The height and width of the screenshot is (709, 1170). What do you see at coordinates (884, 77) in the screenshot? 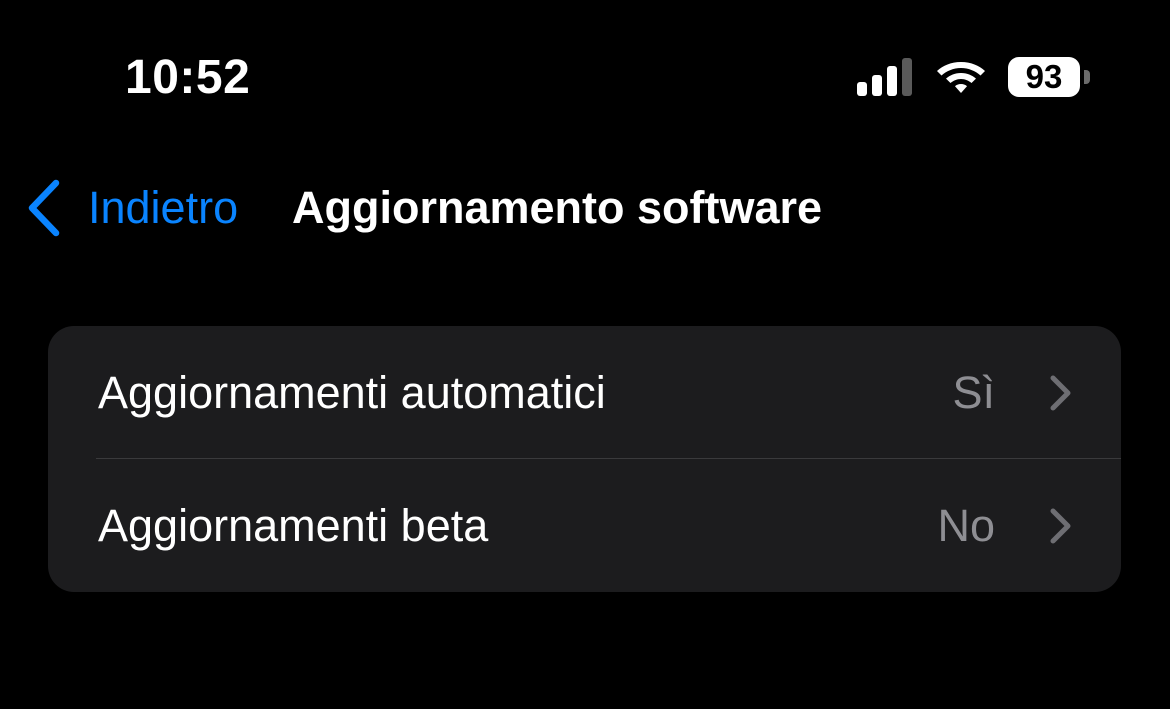
I see `cellular-signal-icon` at bounding box center [884, 77].